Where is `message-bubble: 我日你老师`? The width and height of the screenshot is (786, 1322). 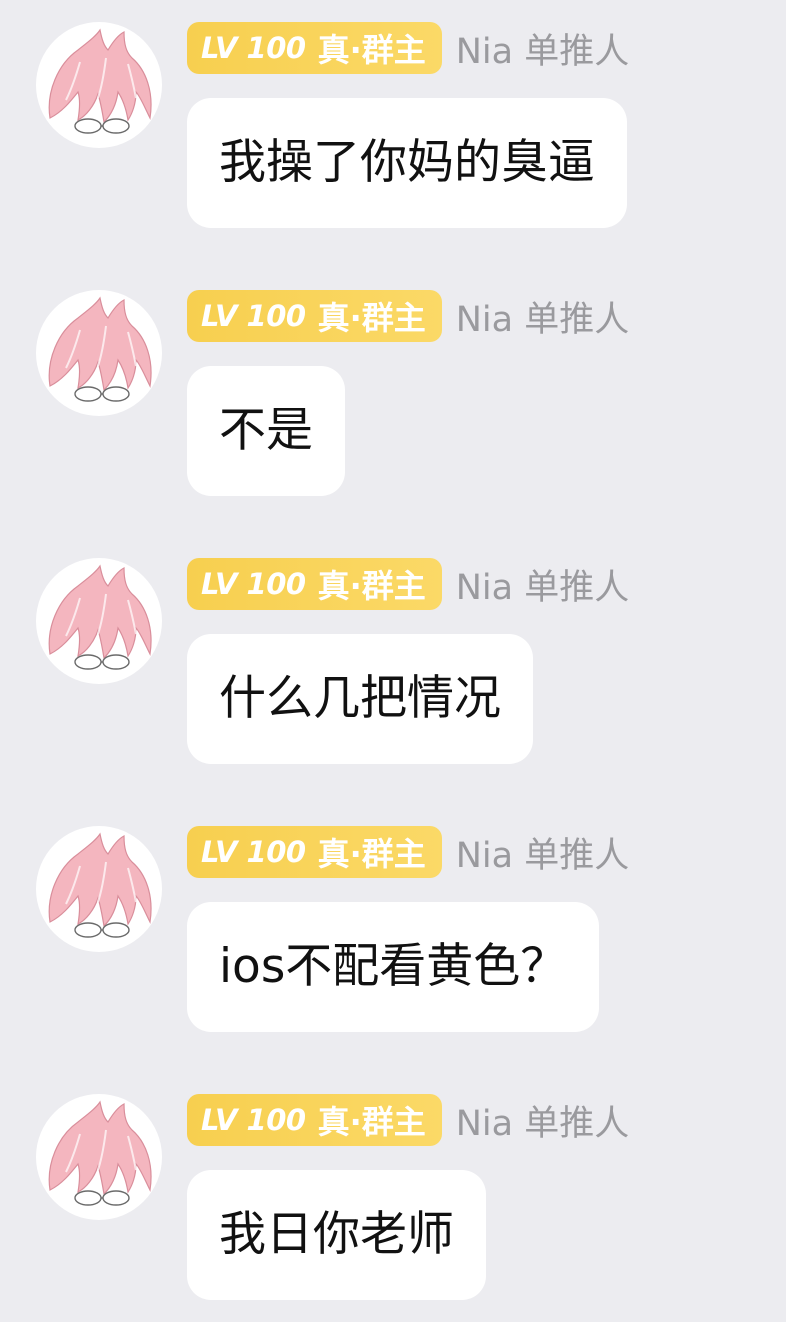
message-bubble: 我日你老师 is located at coordinates (336, 1235).